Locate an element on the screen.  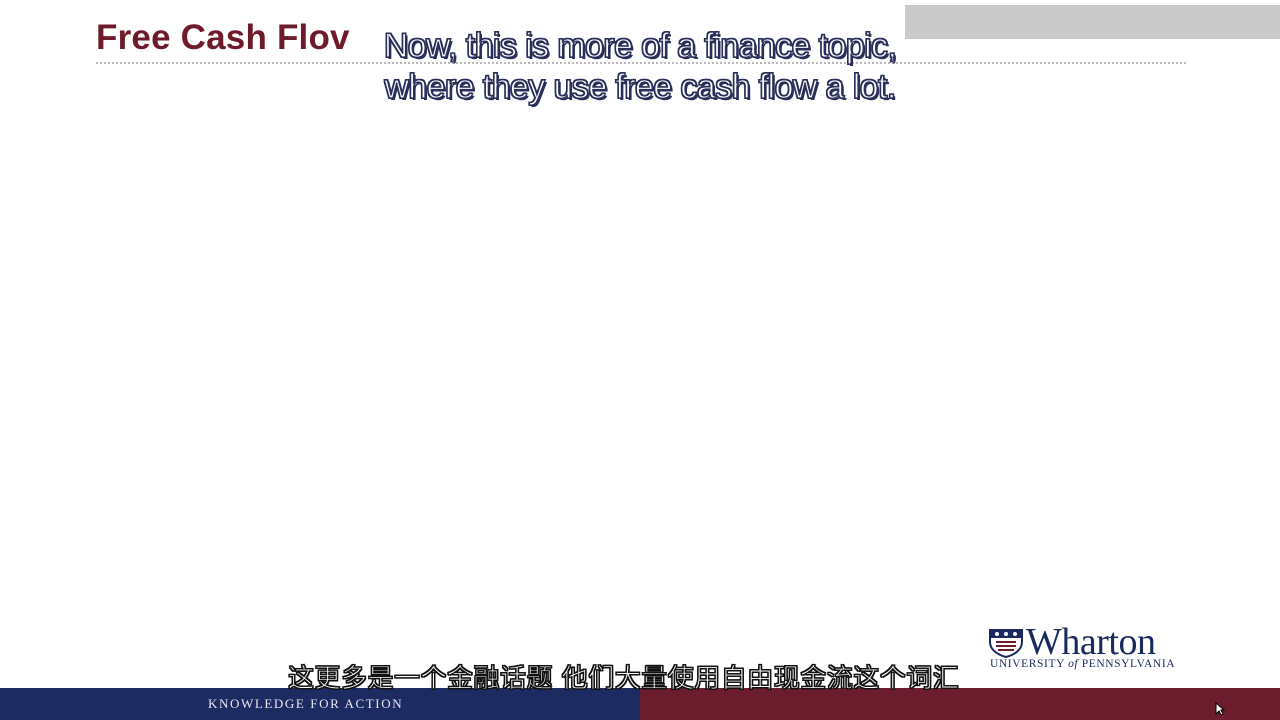
footer-tagline: KNOWLEDGE FOR ACTION is located at coordinates (306, 703).